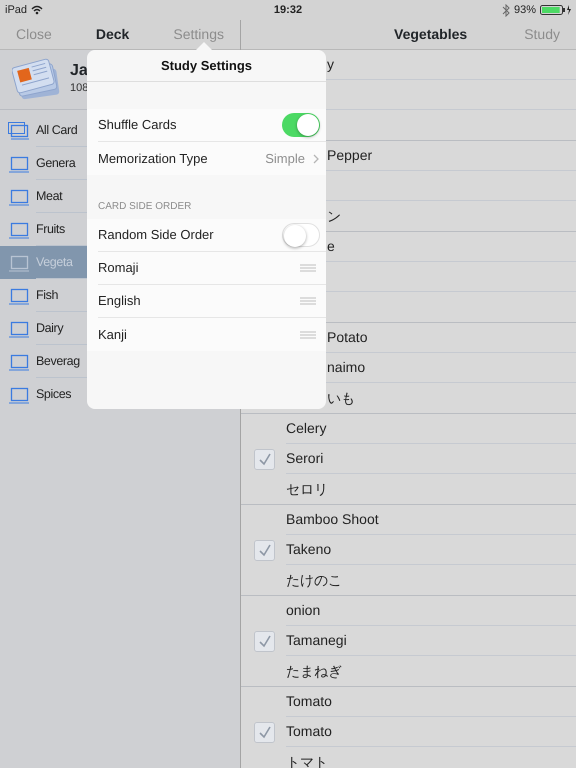 The width and height of the screenshot is (576, 768). What do you see at coordinates (341, 398) in the screenshot?
I see `card-text: いも` at bounding box center [341, 398].